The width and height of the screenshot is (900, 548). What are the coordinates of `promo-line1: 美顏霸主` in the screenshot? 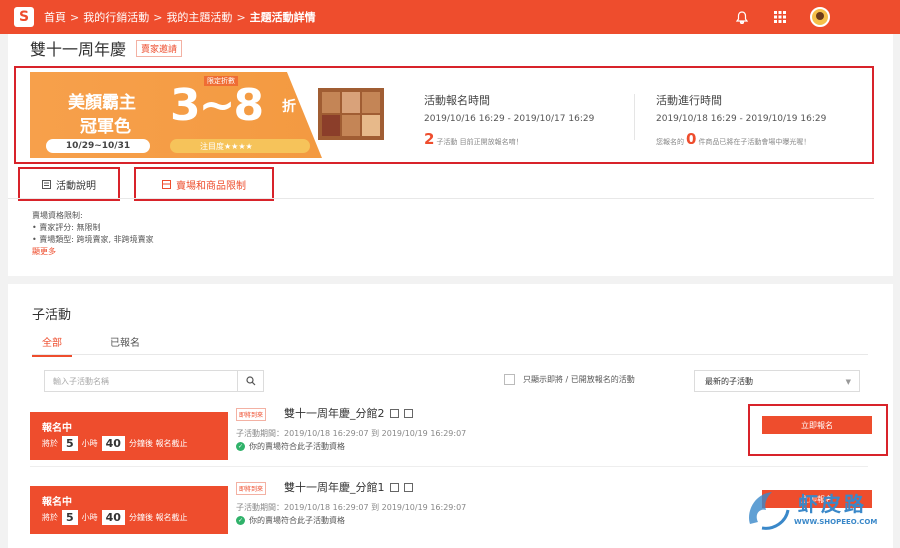 It's located at (102, 103).